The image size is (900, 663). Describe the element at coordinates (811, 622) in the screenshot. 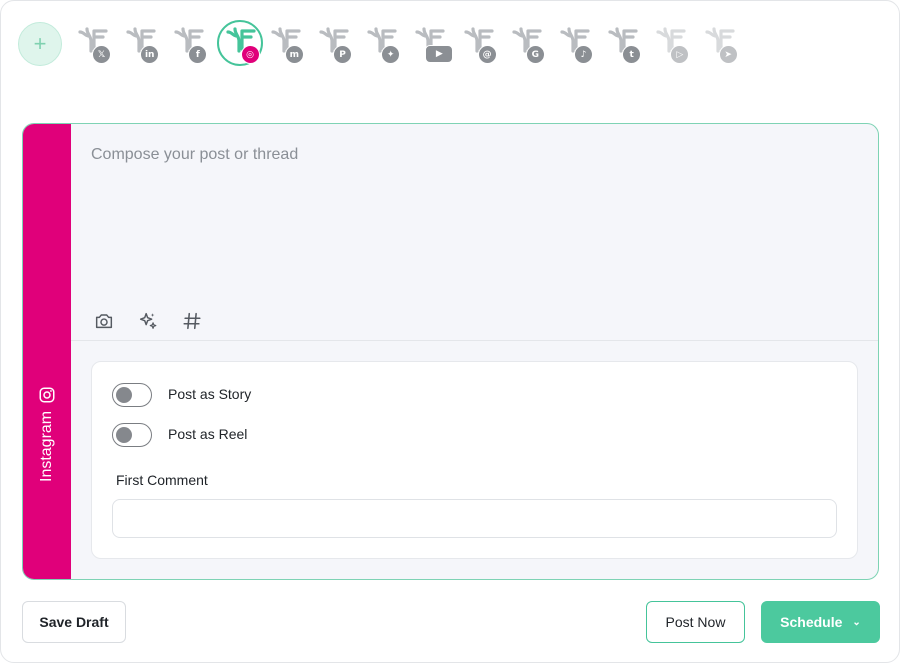

I see `schedule-label: Schedule` at that location.